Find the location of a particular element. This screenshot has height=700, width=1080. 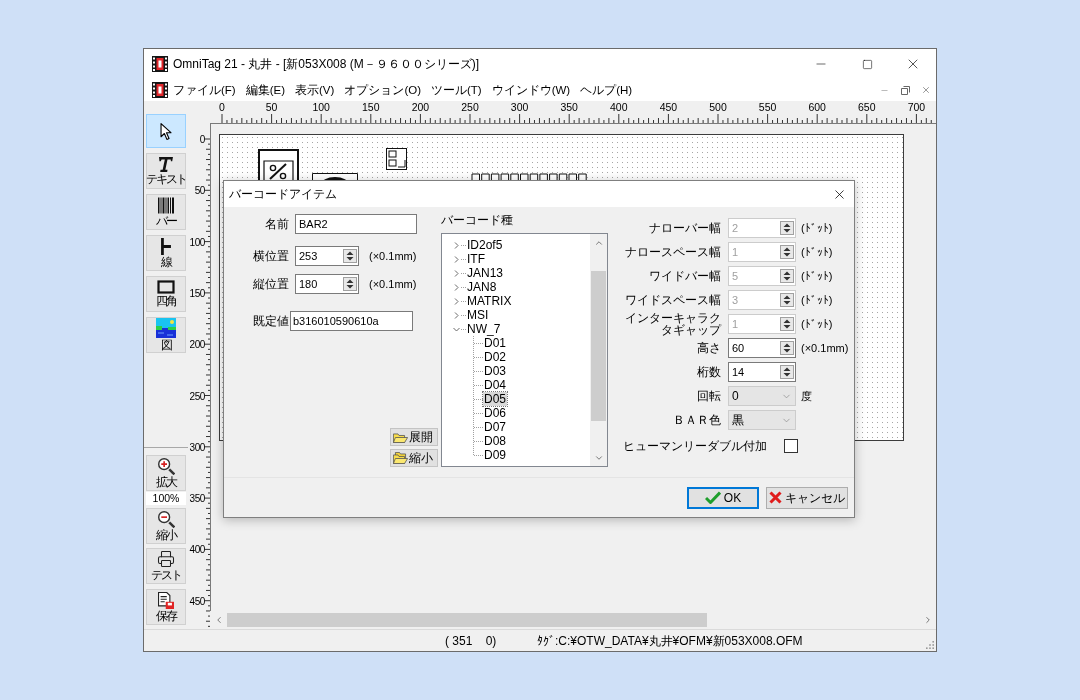

tree-item: D06 is located at coordinates (495, 413).